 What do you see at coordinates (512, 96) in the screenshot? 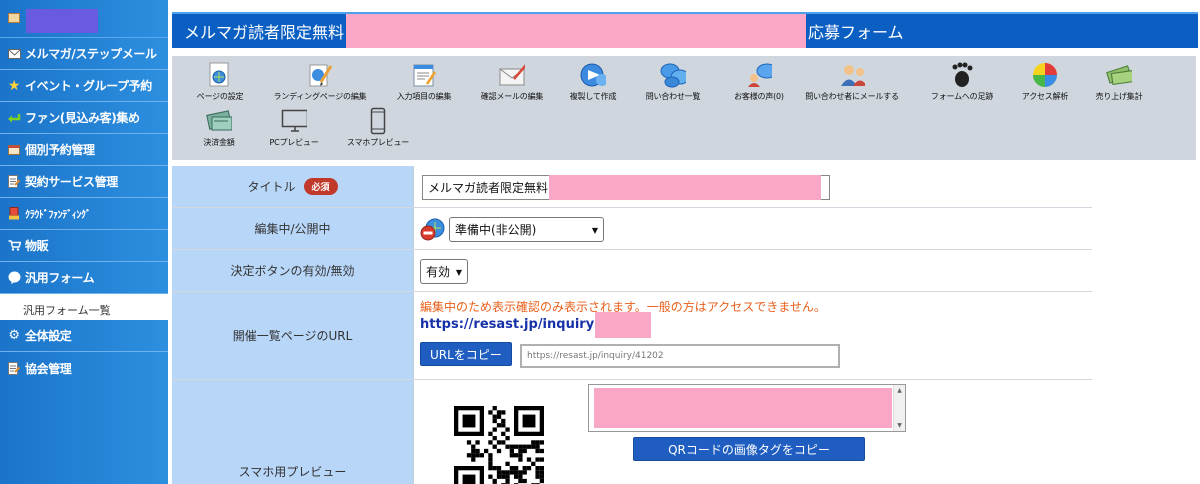
I see `tool-label: 確認メールの編集` at bounding box center [512, 96].